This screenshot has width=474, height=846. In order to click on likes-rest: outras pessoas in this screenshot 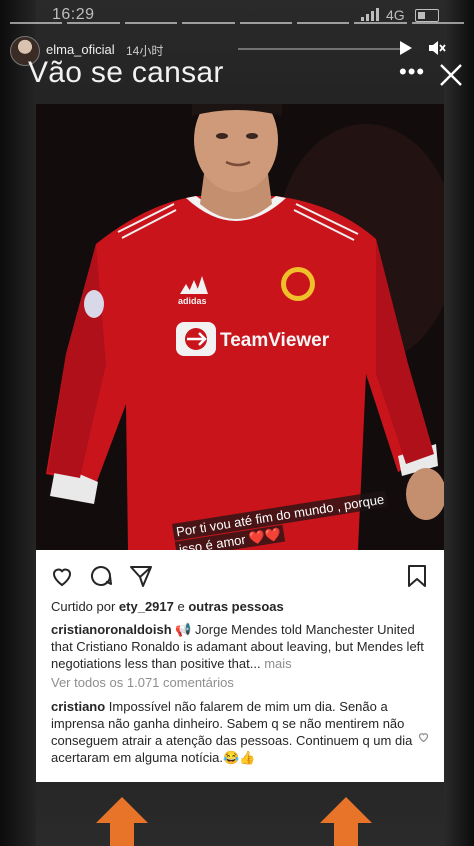, I will do `click(235, 606)`.